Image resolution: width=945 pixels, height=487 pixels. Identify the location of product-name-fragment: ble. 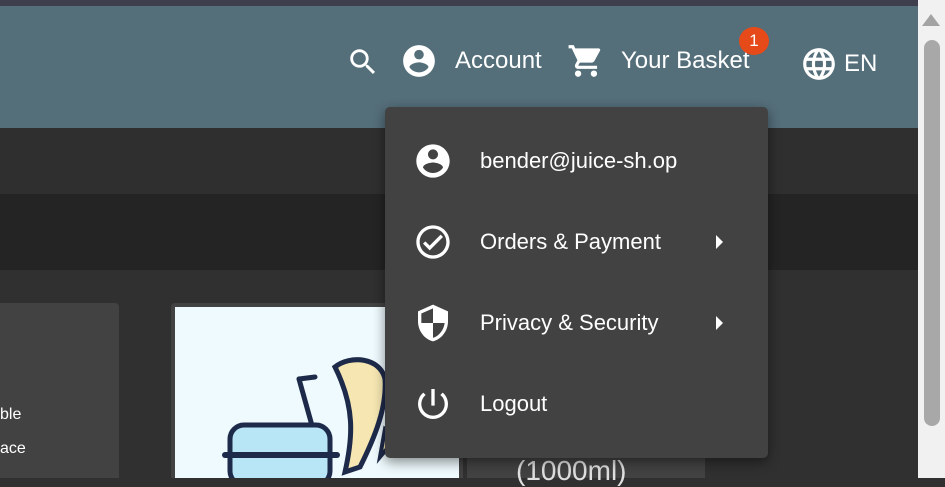
(11, 414).